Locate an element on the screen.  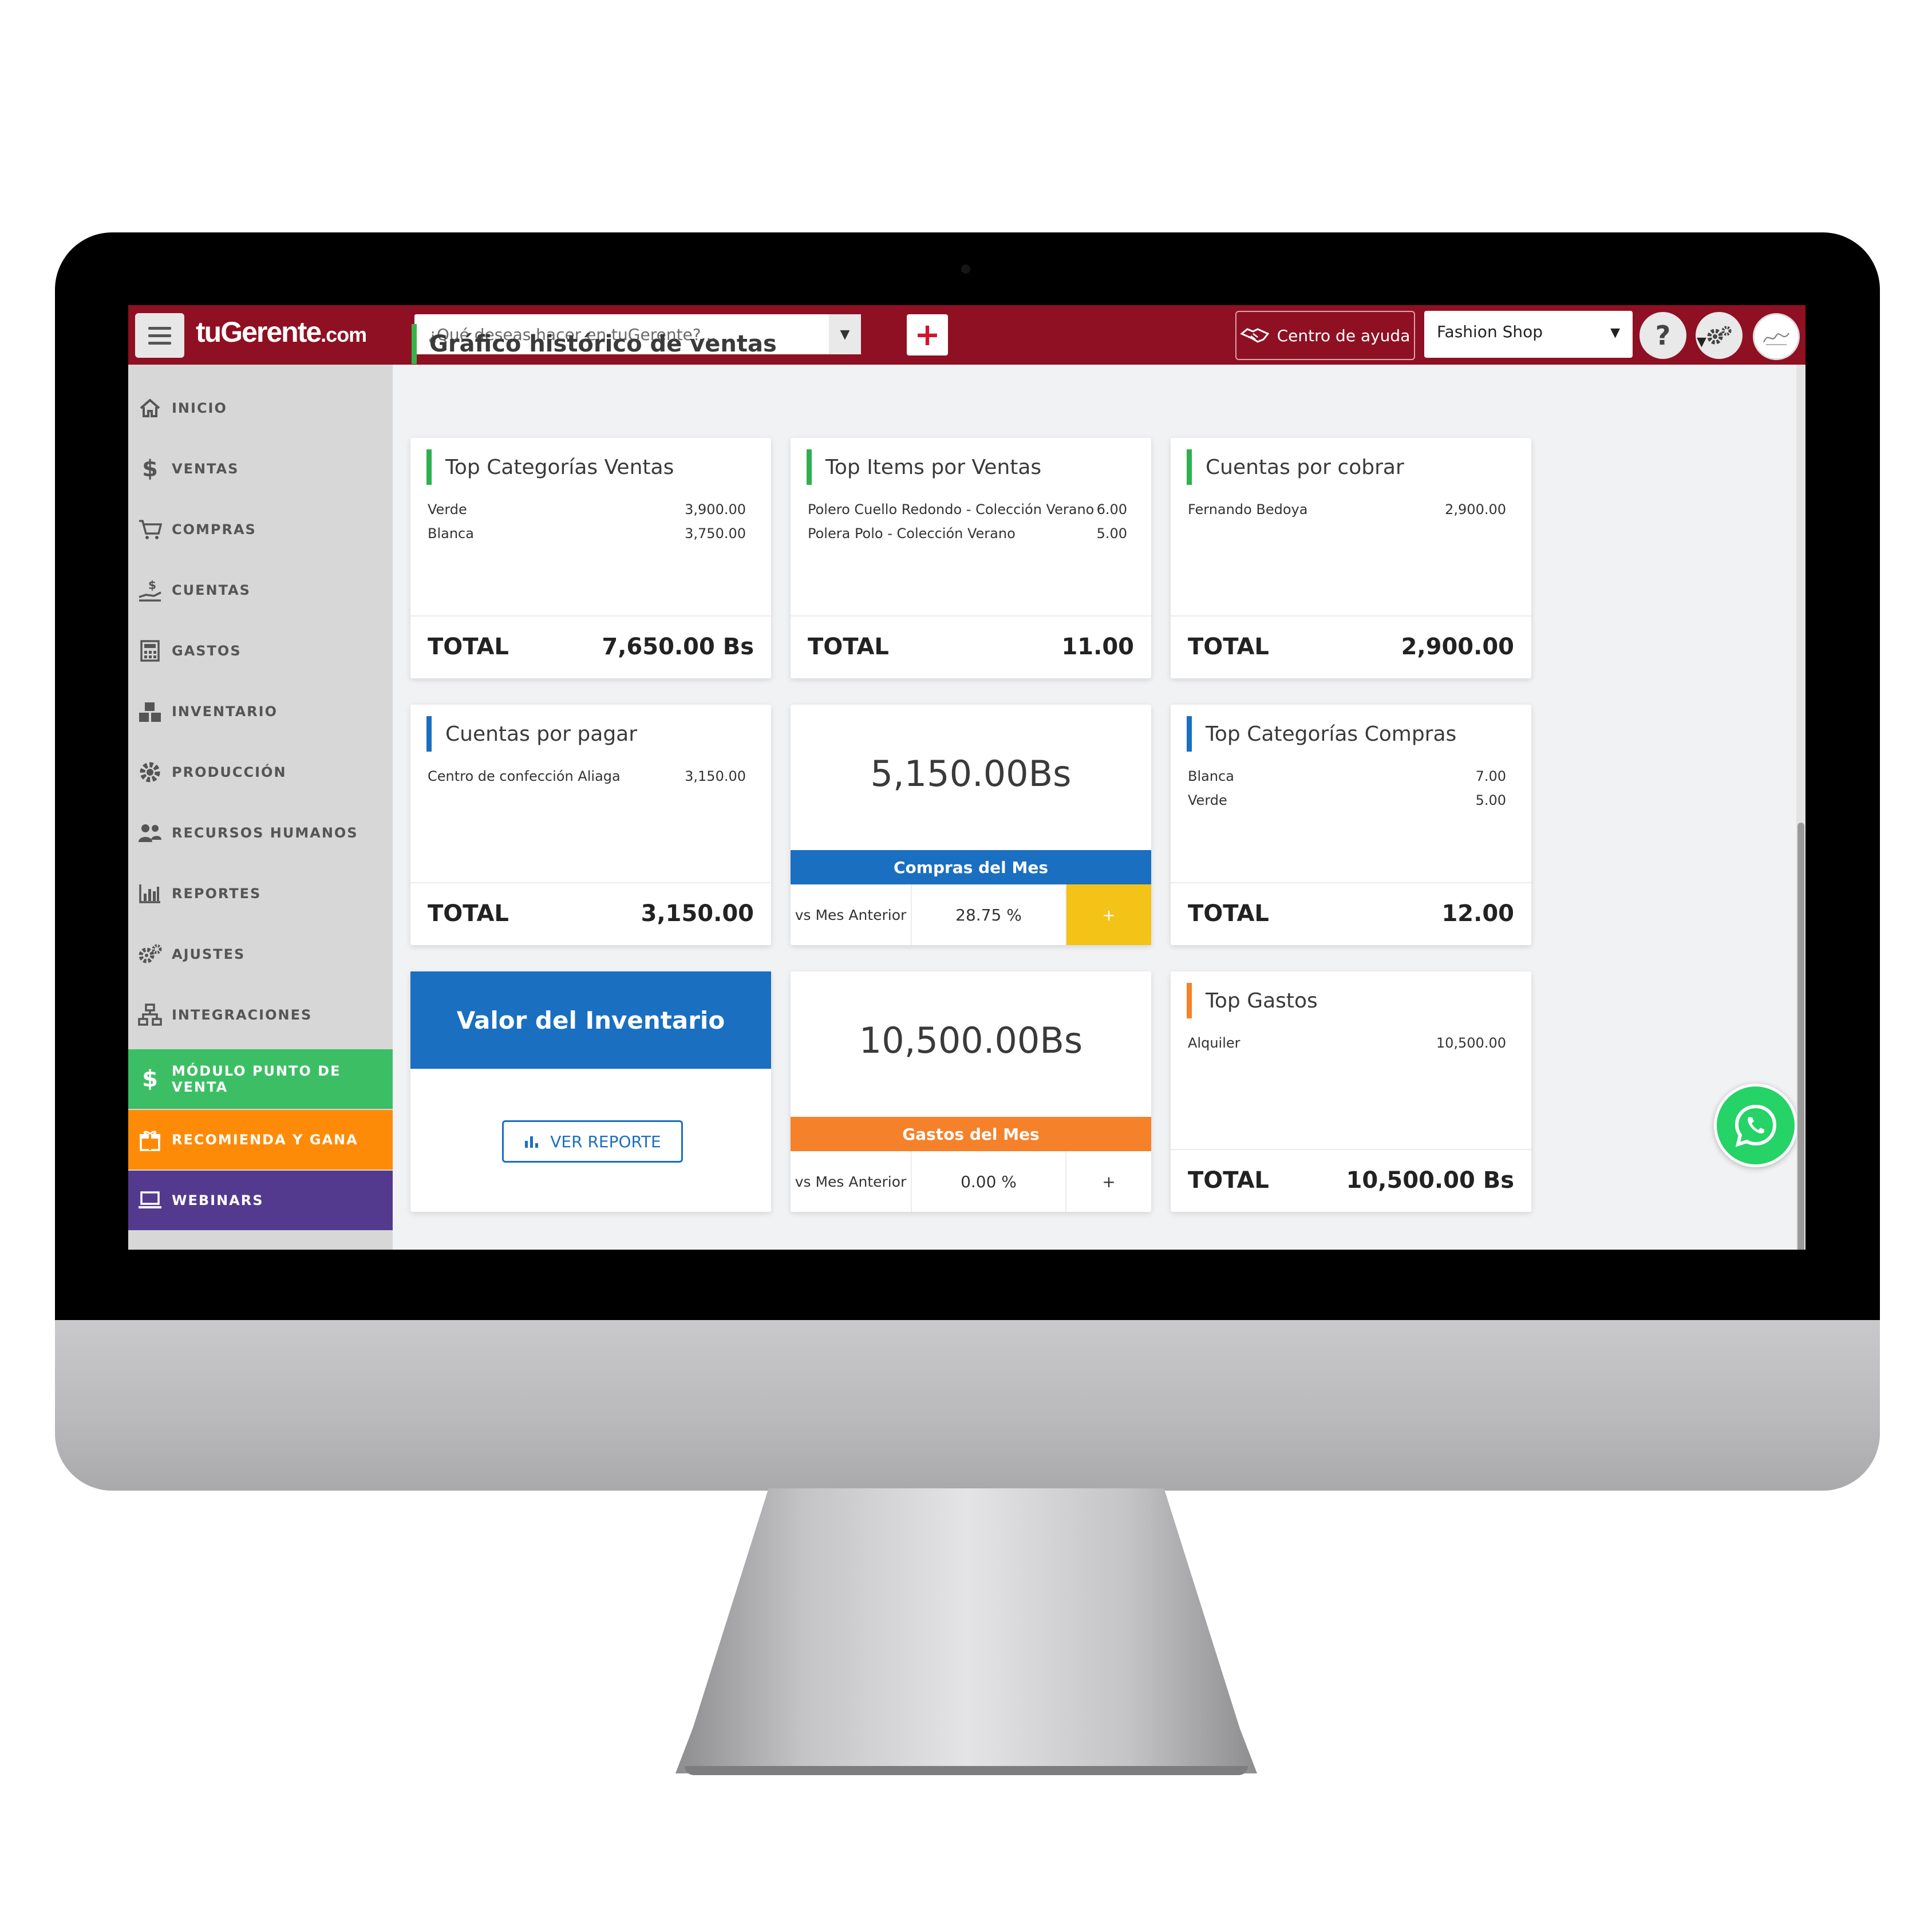
card-total: TOTAL 12.00 is located at coordinates (1351, 913).